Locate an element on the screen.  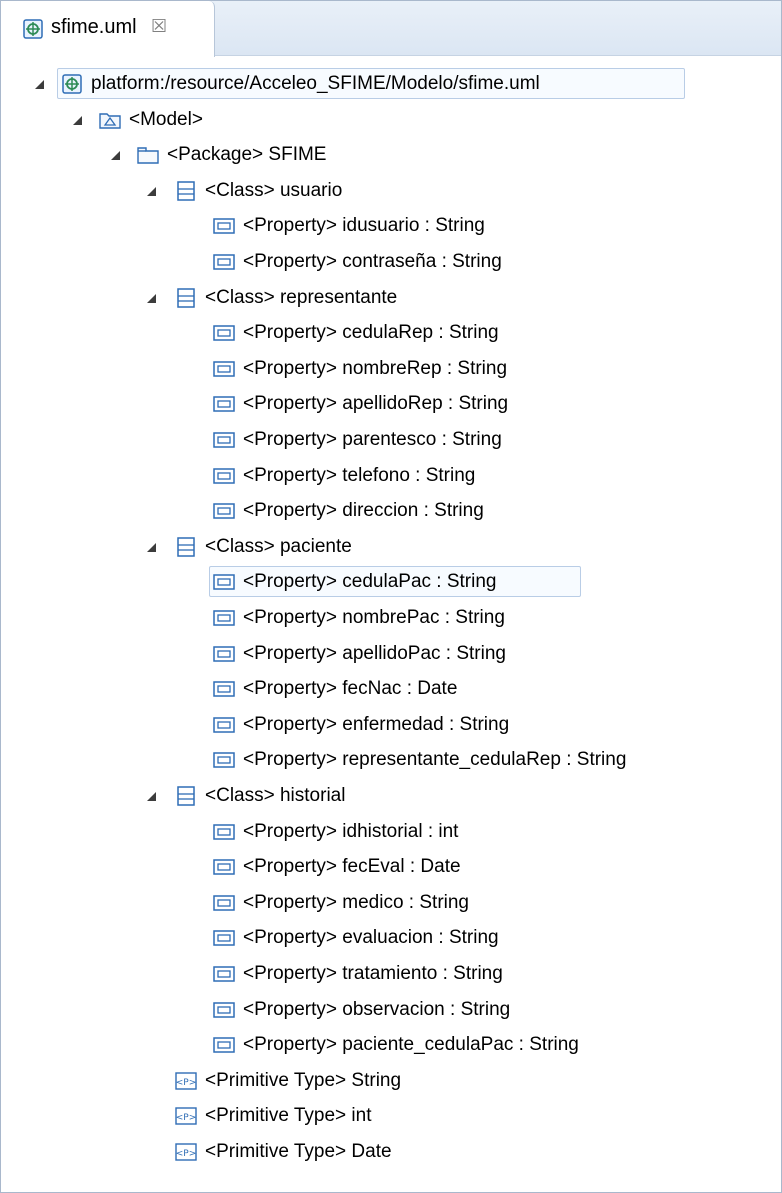
tree-node-property: <Property> contraseña : String is located at coordinates (391, 262).